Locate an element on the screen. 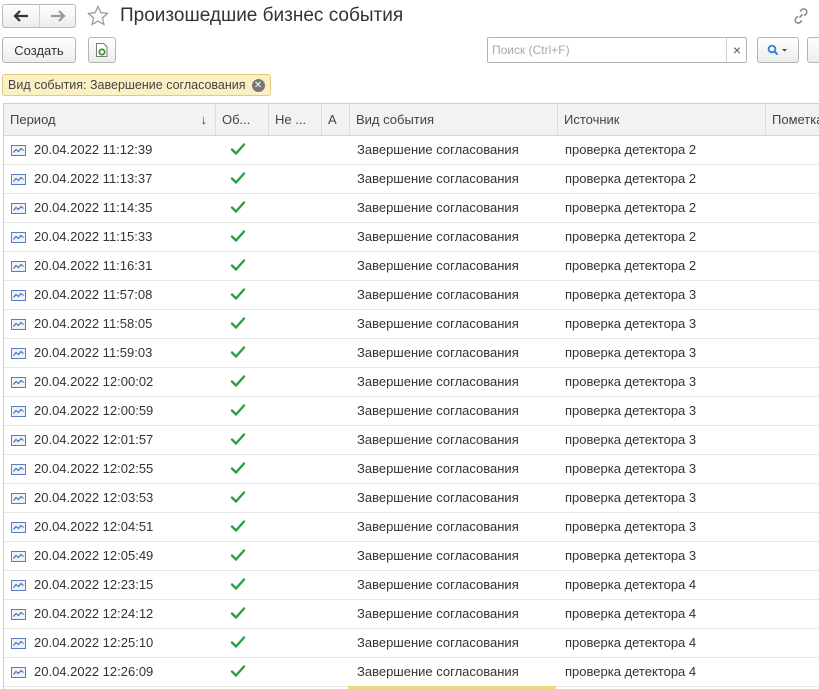 The image size is (819, 689). back-button is located at coordinates (21, 16).